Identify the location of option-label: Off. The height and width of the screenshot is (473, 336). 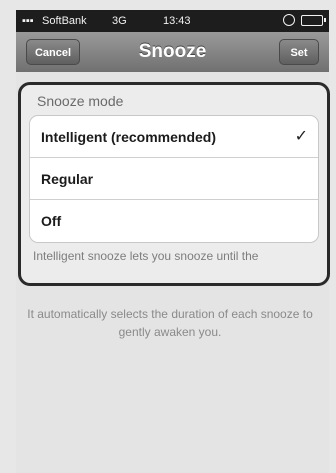
(51, 221).